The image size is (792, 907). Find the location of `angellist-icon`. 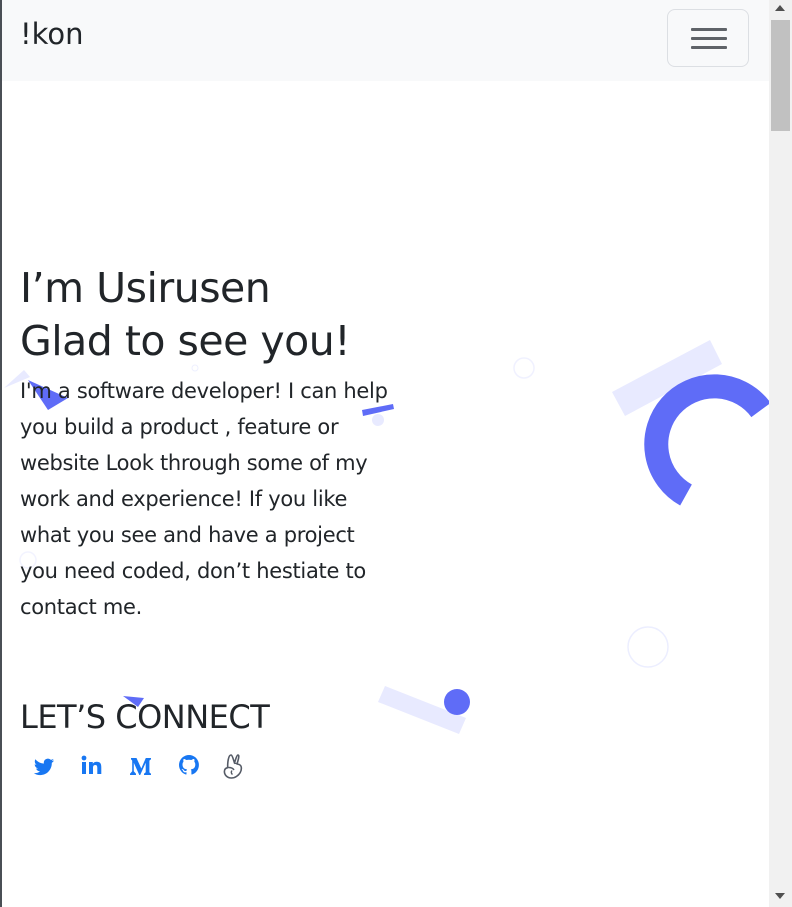

angellist-icon is located at coordinates (233, 766).